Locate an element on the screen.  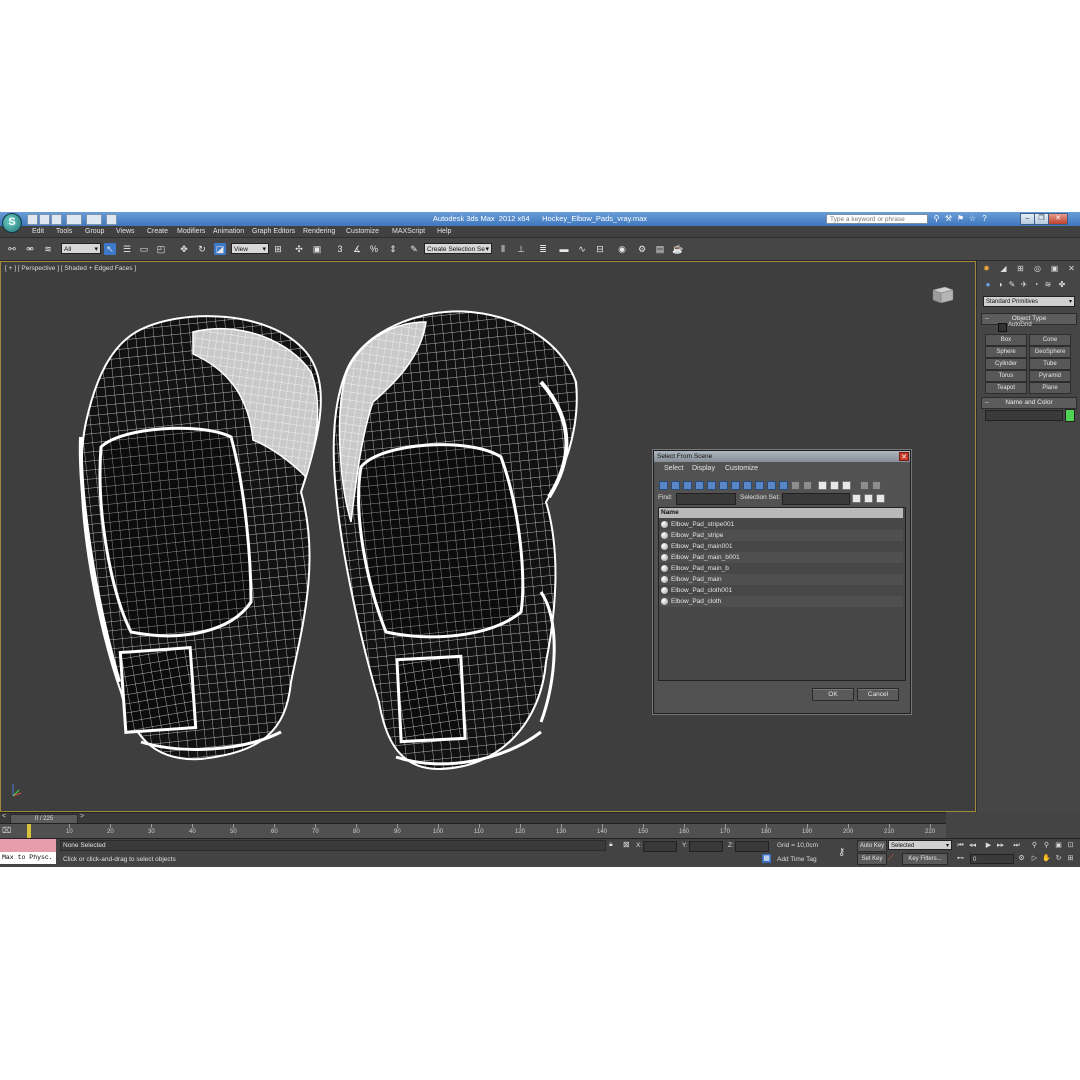
dialog-close-button: ✕ is located at coordinates (904, 456).